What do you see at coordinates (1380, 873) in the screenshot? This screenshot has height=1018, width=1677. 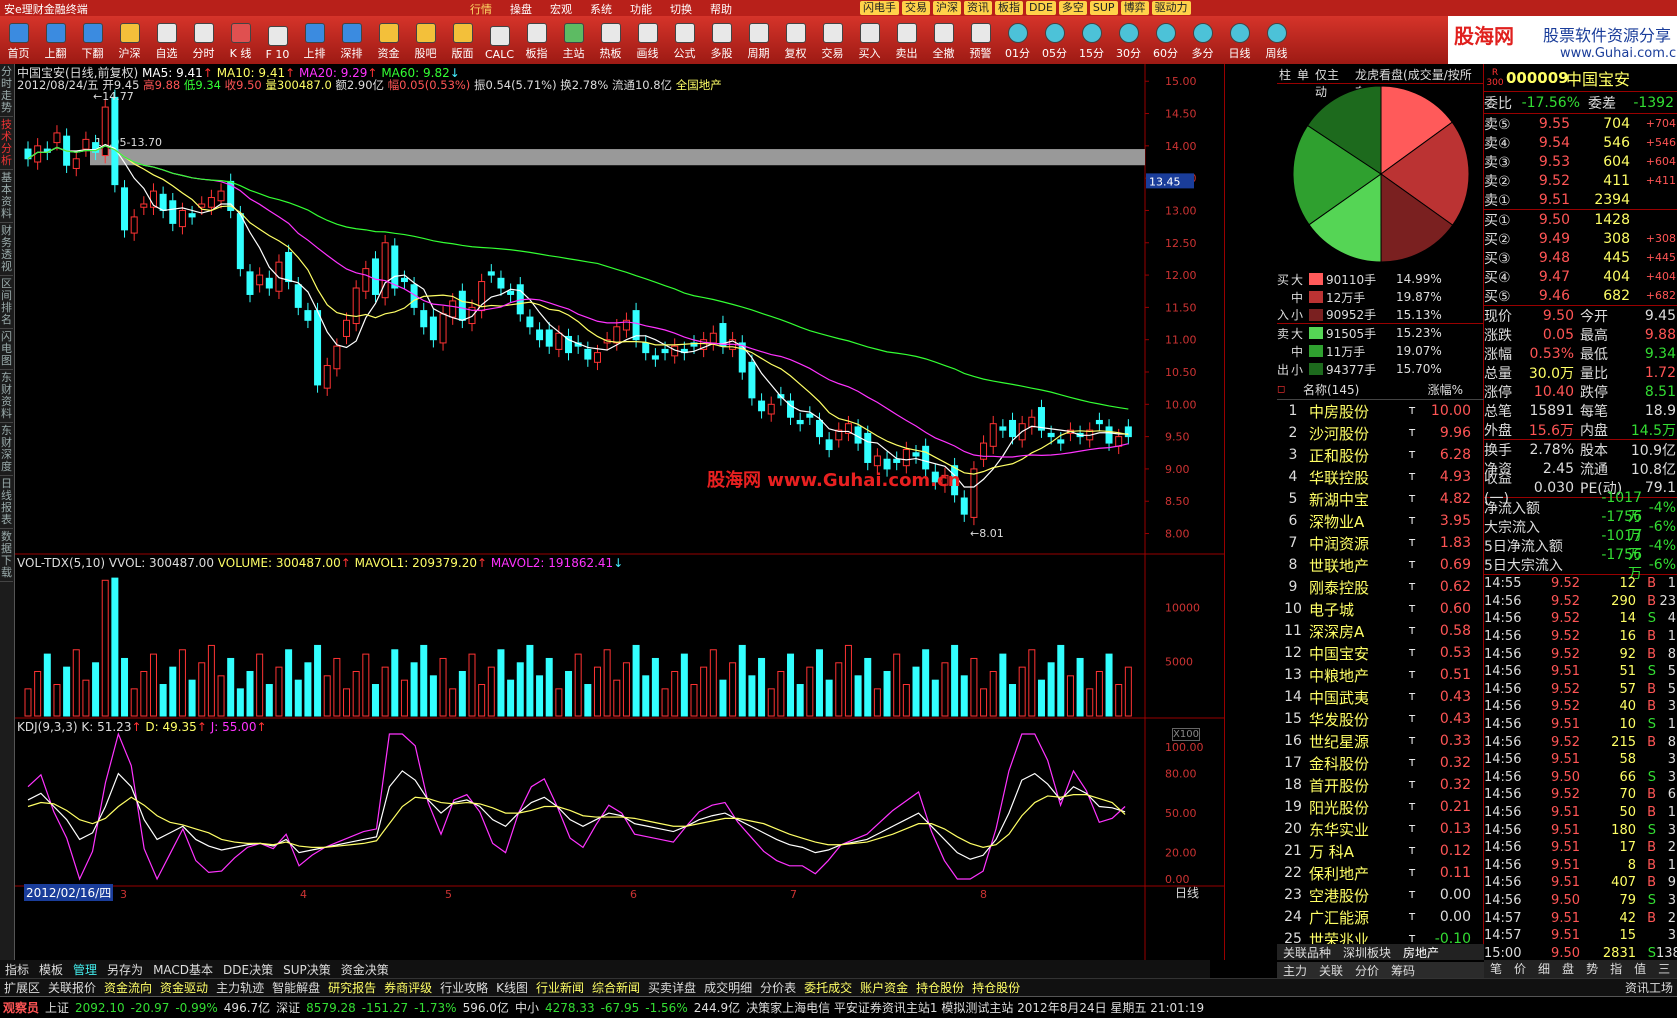 I see `rank-row: 22 保利地产 T 0.11` at bounding box center [1380, 873].